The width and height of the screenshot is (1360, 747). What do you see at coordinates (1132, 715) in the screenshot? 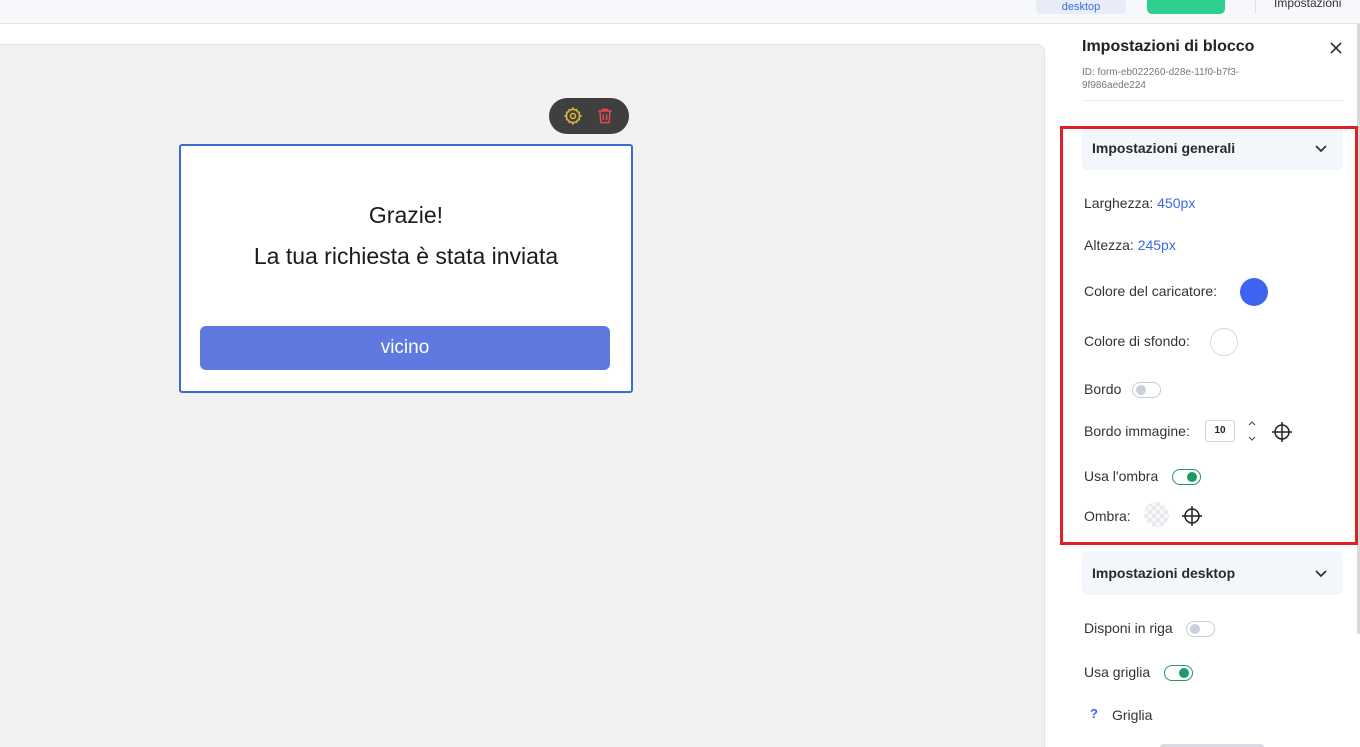
I see `grid-label: Griglia` at bounding box center [1132, 715].